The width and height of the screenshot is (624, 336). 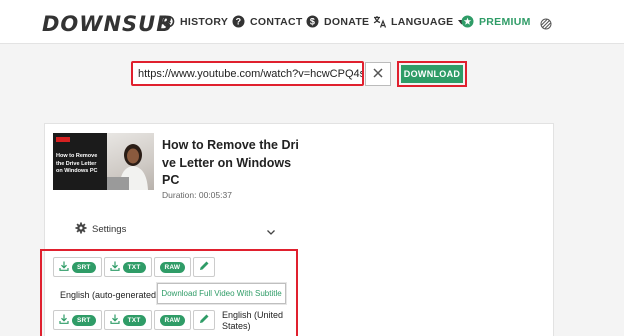 What do you see at coordinates (81, 229) in the screenshot?
I see `gear-icon` at bounding box center [81, 229].